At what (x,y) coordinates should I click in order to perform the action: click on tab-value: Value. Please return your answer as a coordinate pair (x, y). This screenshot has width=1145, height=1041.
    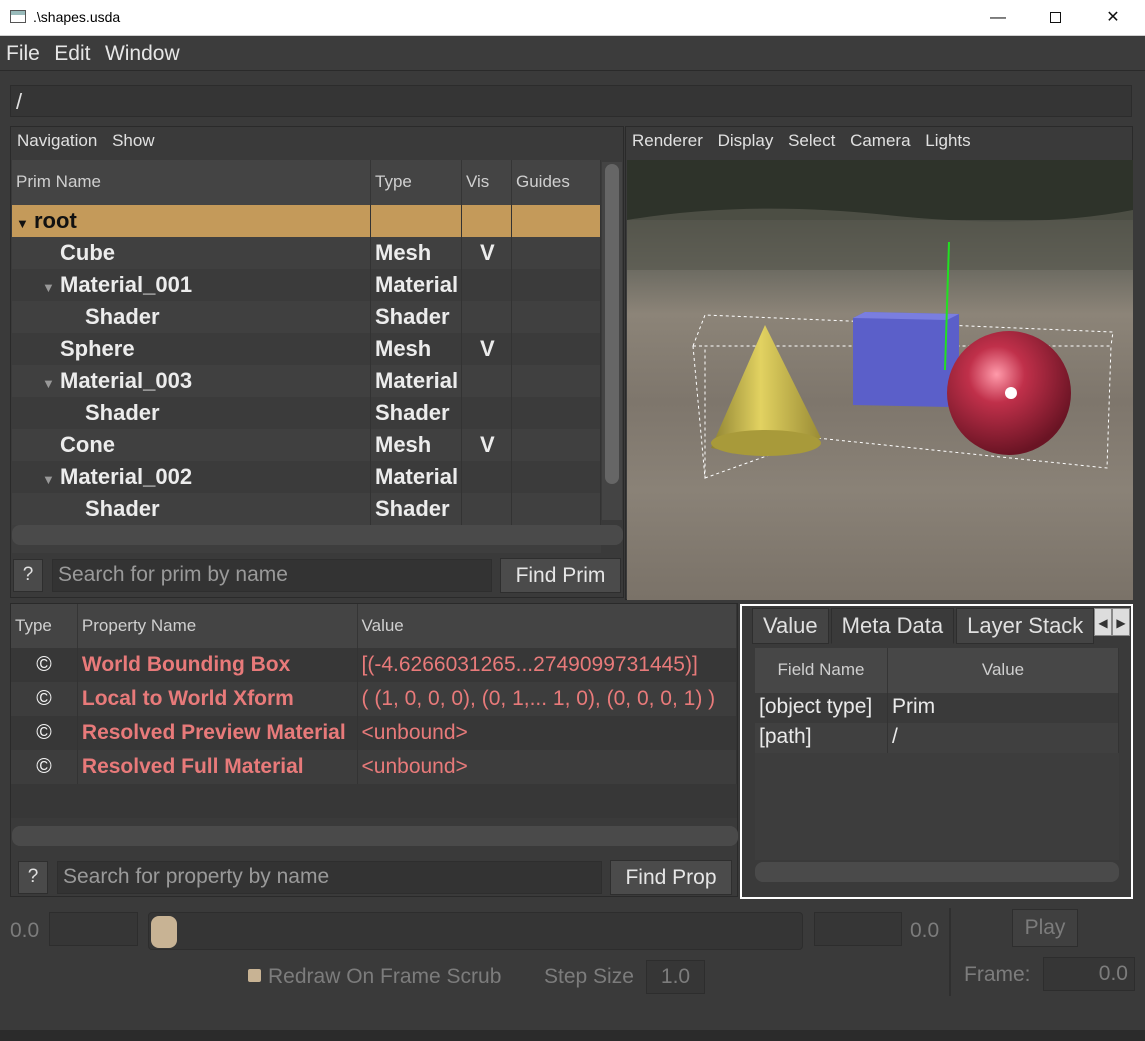
    Looking at the image, I should click on (790, 626).